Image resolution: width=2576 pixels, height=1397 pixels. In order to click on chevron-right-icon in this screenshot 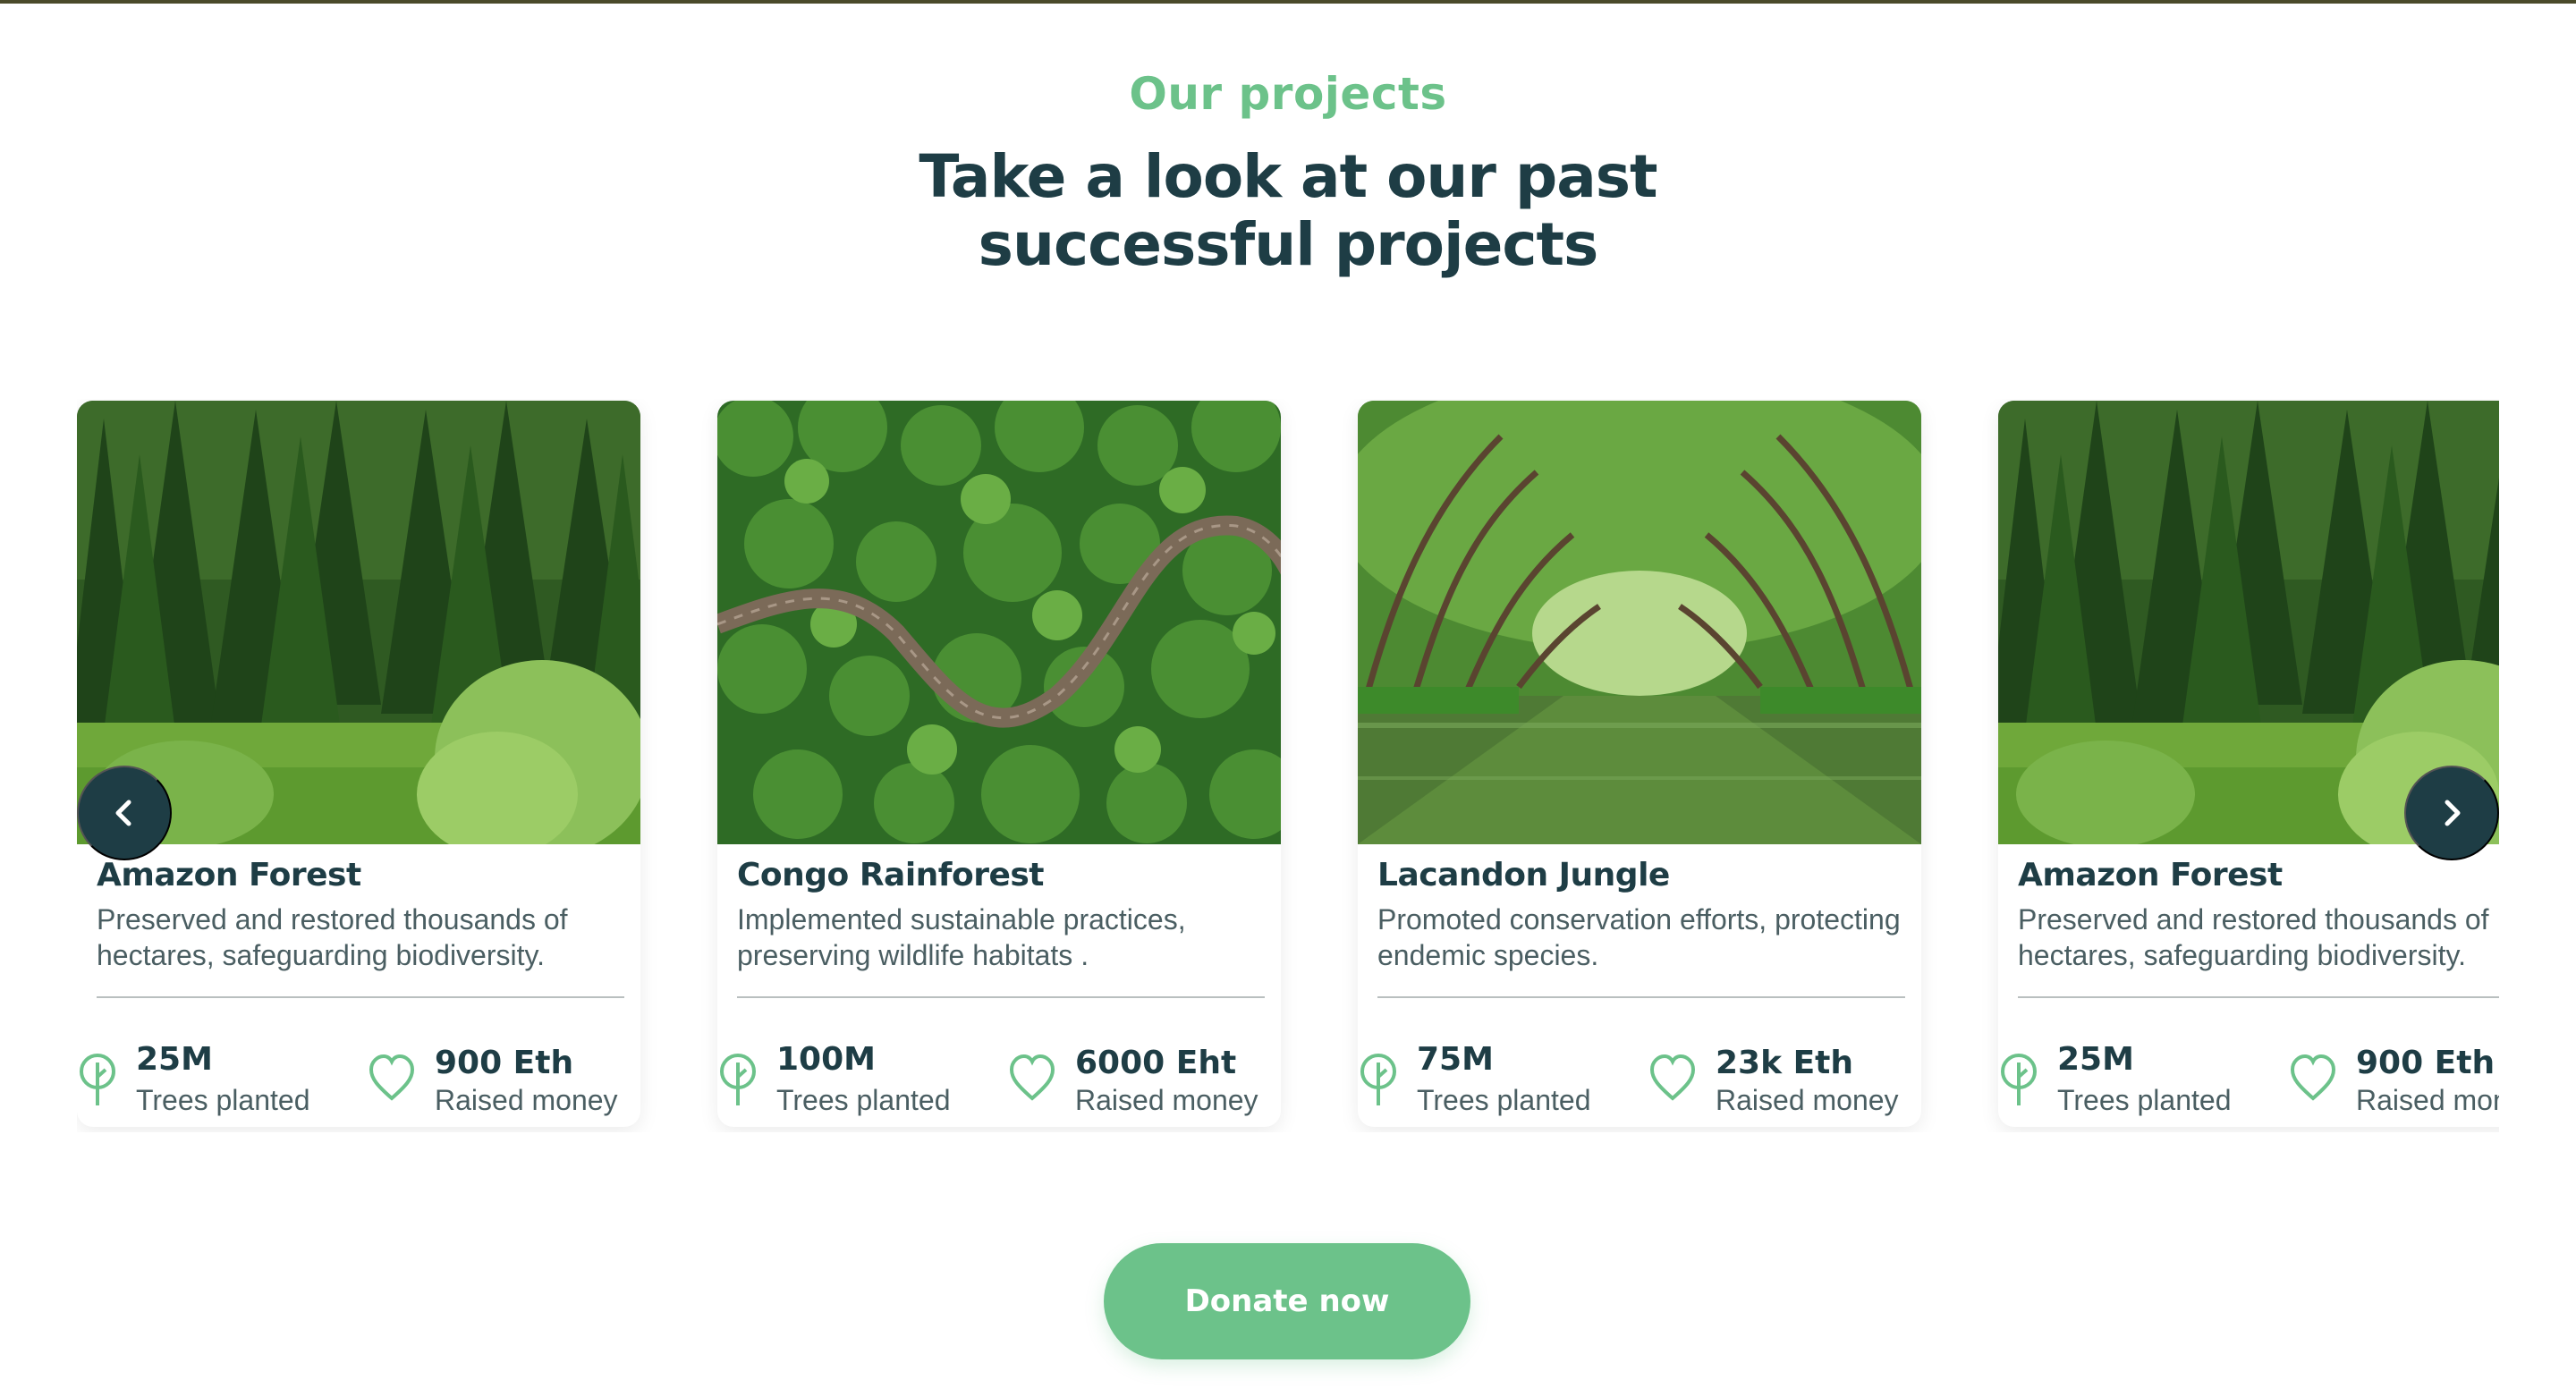, I will do `click(2453, 813)`.